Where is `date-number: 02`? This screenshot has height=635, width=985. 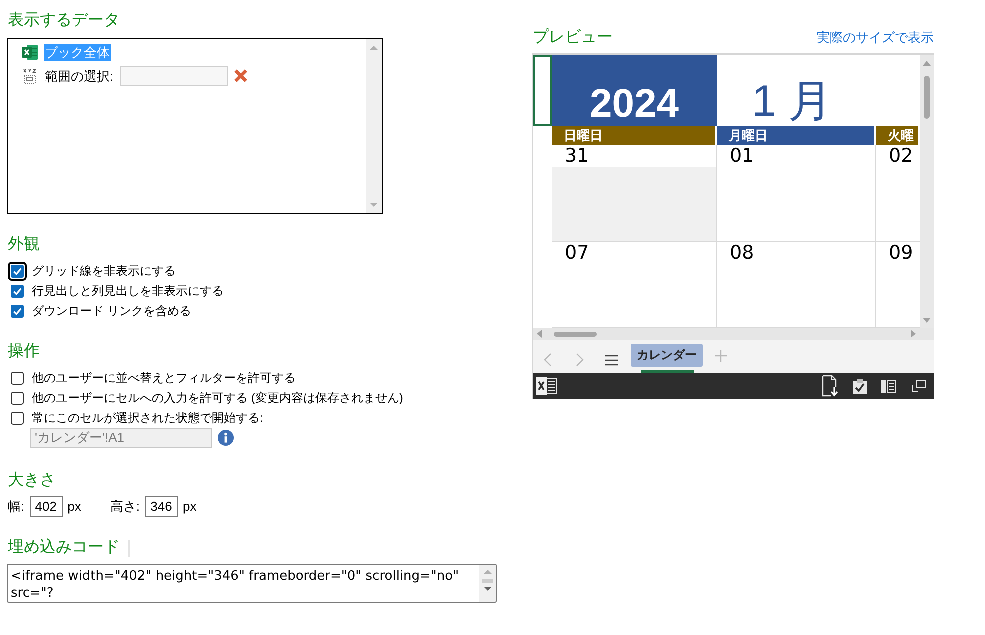
date-number: 02 is located at coordinates (901, 156).